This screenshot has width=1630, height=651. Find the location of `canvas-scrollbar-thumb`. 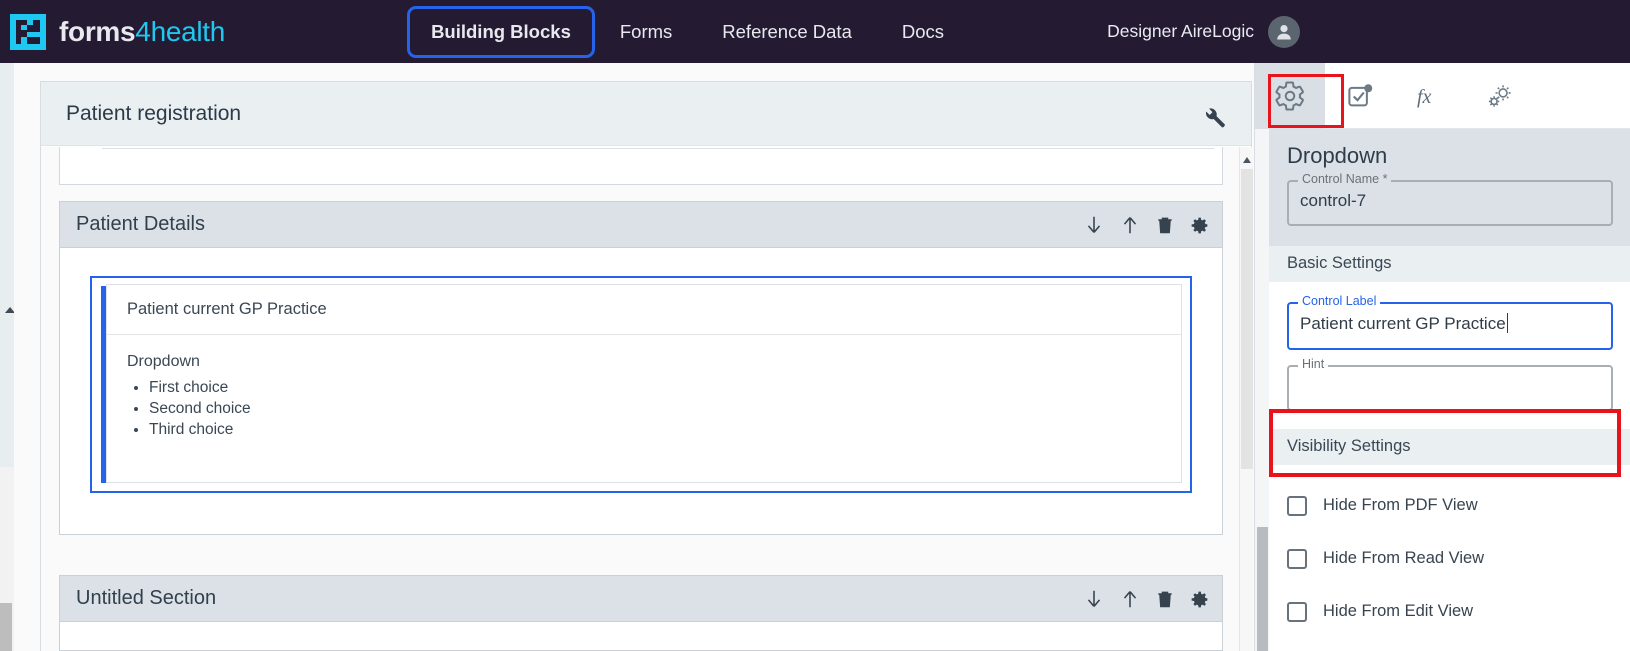

canvas-scrollbar-thumb is located at coordinates (1247, 319).